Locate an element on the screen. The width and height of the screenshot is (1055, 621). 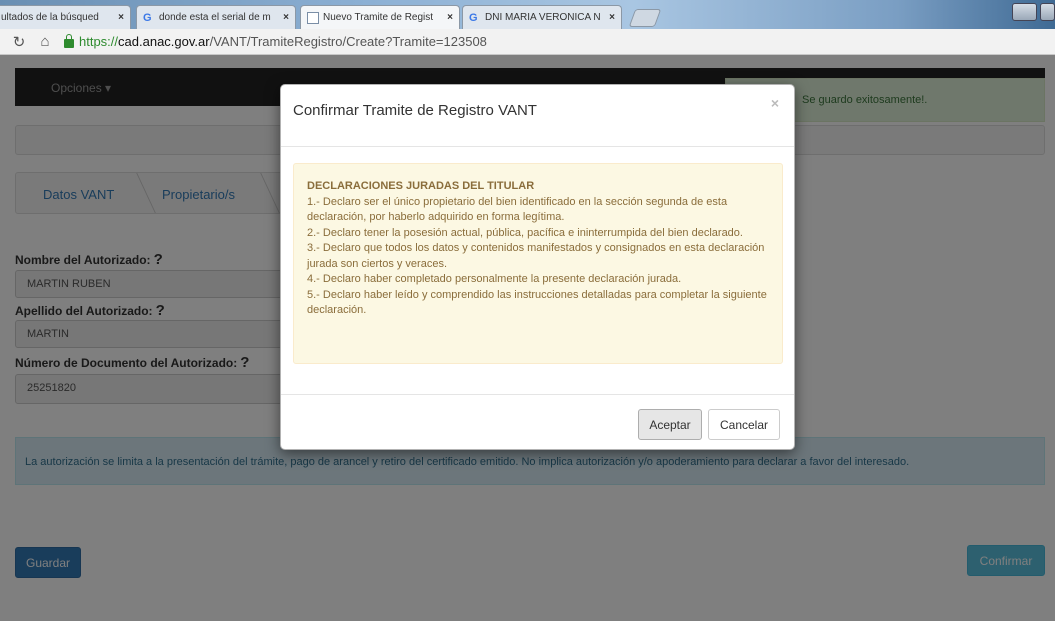
home-icon: ⌂ is located at coordinates (45, 41).